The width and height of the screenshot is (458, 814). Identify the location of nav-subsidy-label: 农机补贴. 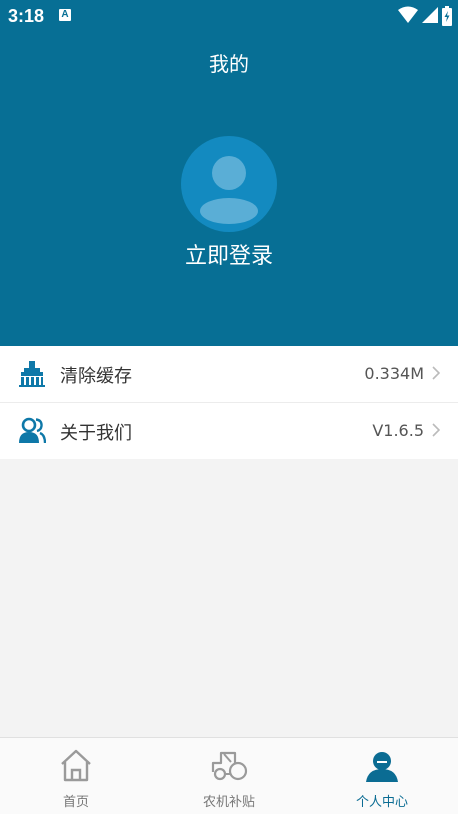
(228, 802).